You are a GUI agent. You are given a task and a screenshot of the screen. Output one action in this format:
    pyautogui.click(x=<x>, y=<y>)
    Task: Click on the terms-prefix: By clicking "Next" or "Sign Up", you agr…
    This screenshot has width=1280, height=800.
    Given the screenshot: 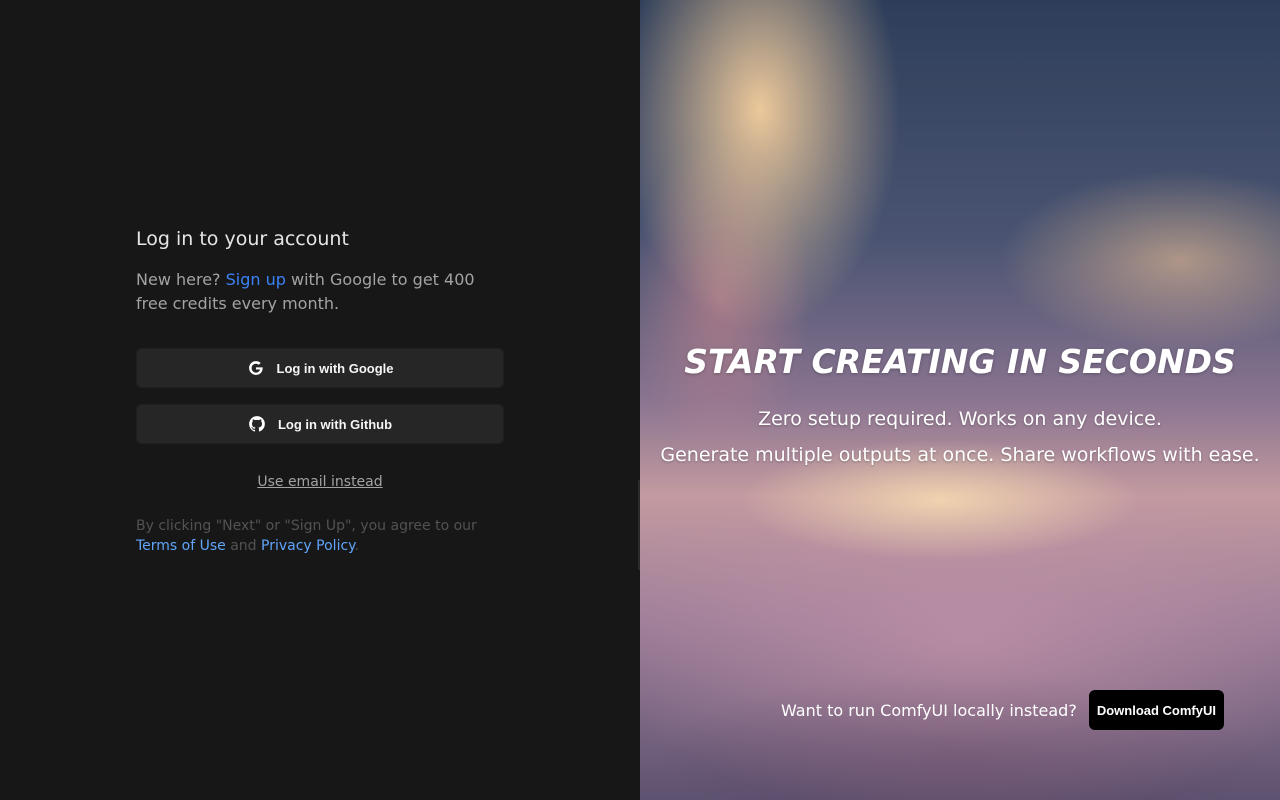 What is the action you would take?
    pyautogui.click(x=306, y=526)
    